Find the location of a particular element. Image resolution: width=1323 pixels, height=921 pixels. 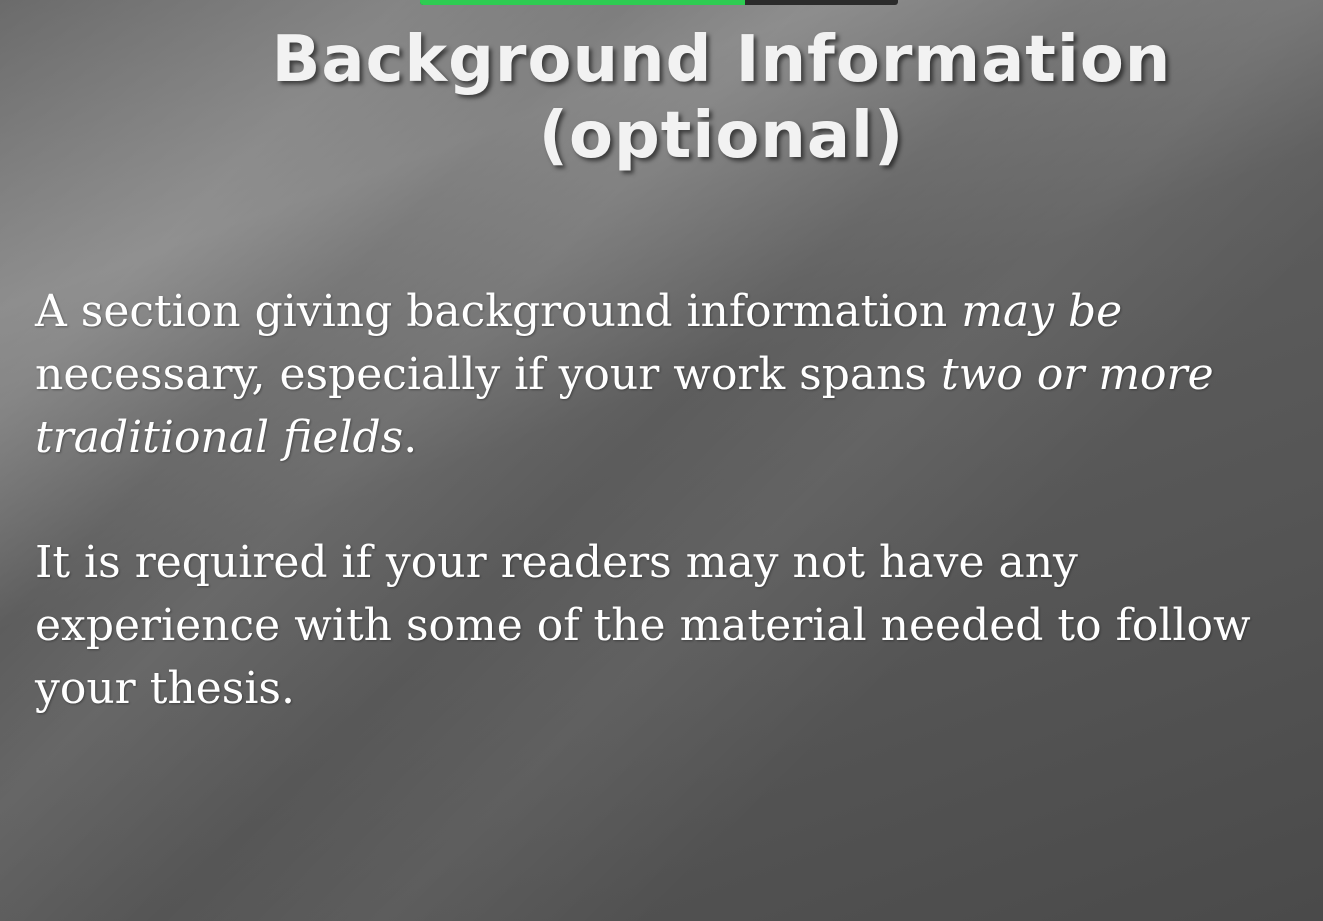

emphasis-text: may be is located at coordinates (1042, 311).